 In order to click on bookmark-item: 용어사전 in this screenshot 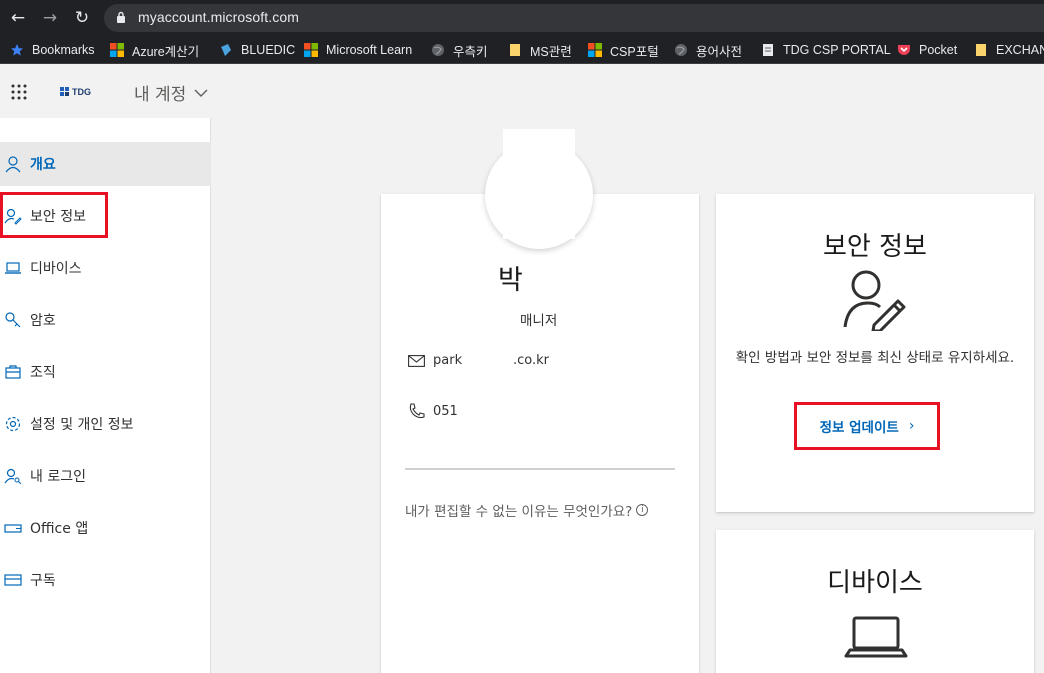, I will do `click(708, 50)`.